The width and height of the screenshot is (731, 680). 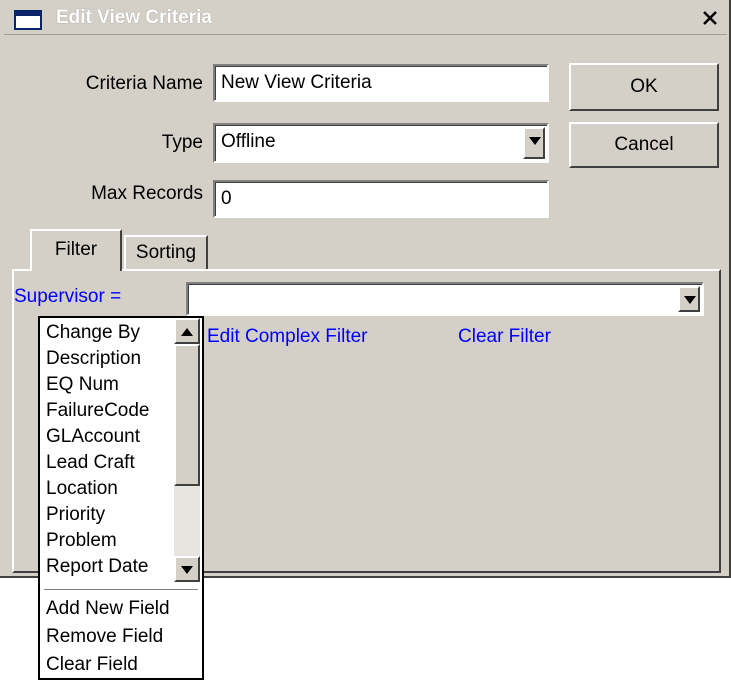 What do you see at coordinates (93, 333) in the screenshot?
I see `list-item: Change By` at bounding box center [93, 333].